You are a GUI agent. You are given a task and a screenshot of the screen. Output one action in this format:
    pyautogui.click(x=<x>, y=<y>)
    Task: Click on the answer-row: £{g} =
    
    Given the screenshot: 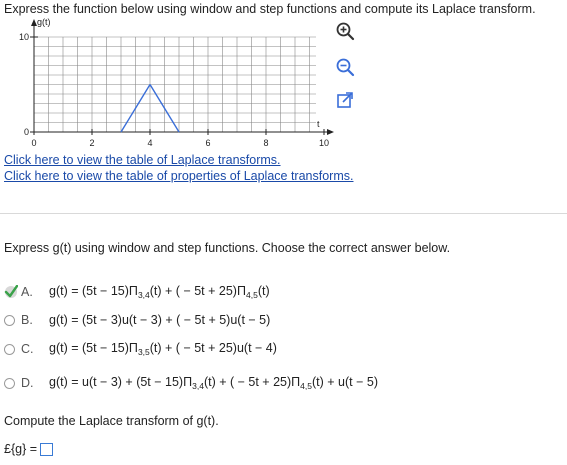 What is the action you would take?
    pyautogui.click(x=29, y=449)
    